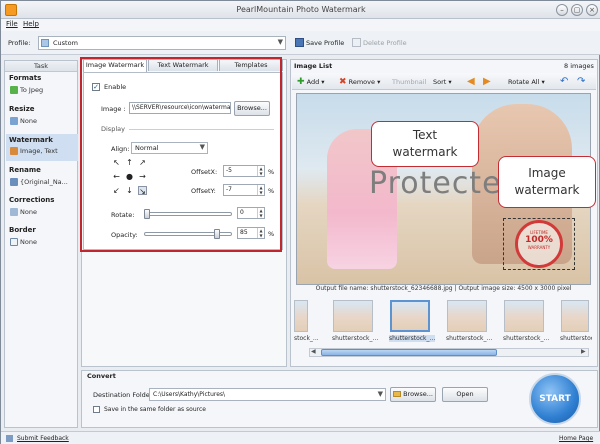 The height and width of the screenshot is (444, 600). I want to click on sort-button: Sort ▾, so click(442, 82).